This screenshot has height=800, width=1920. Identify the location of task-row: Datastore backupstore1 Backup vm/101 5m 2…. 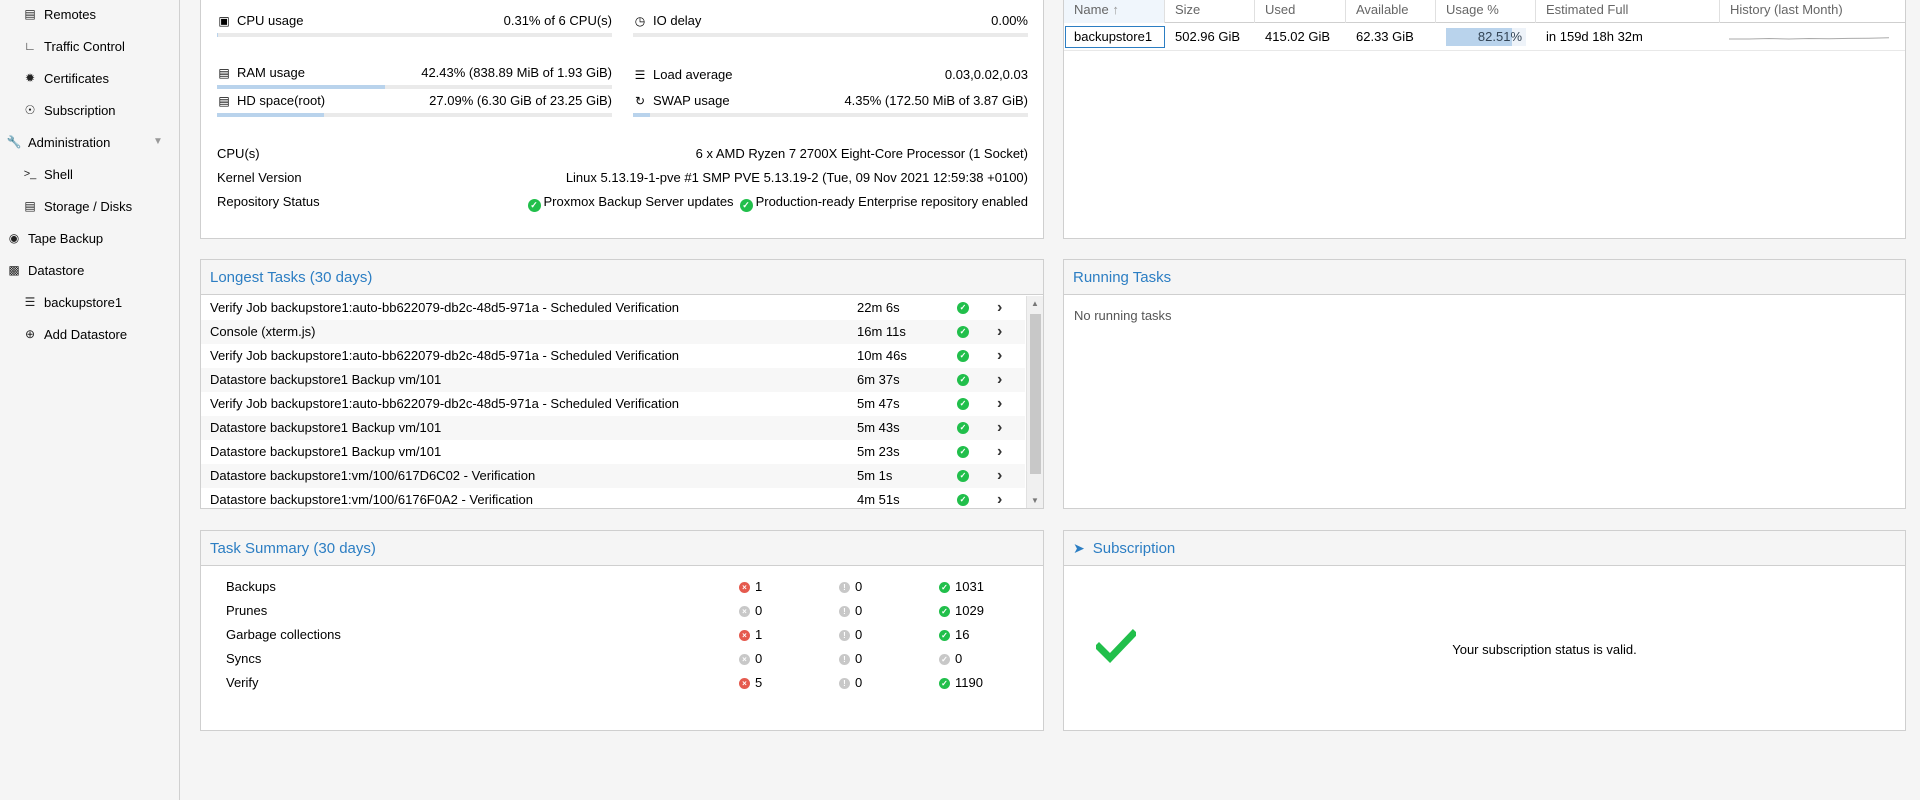
(613, 452).